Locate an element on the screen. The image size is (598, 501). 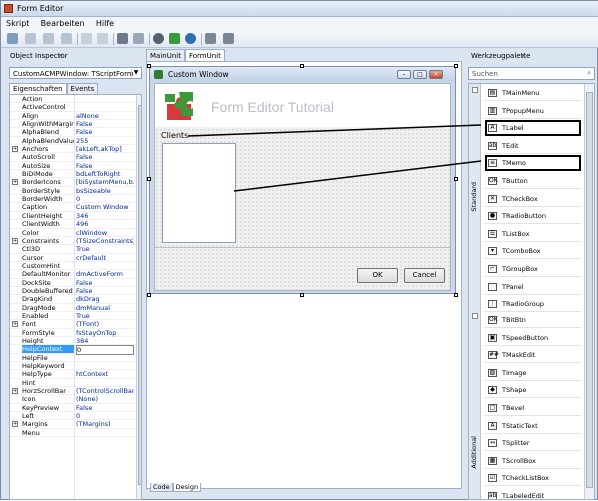
palette-item: A TStaticText is located at coordinates (533, 425).